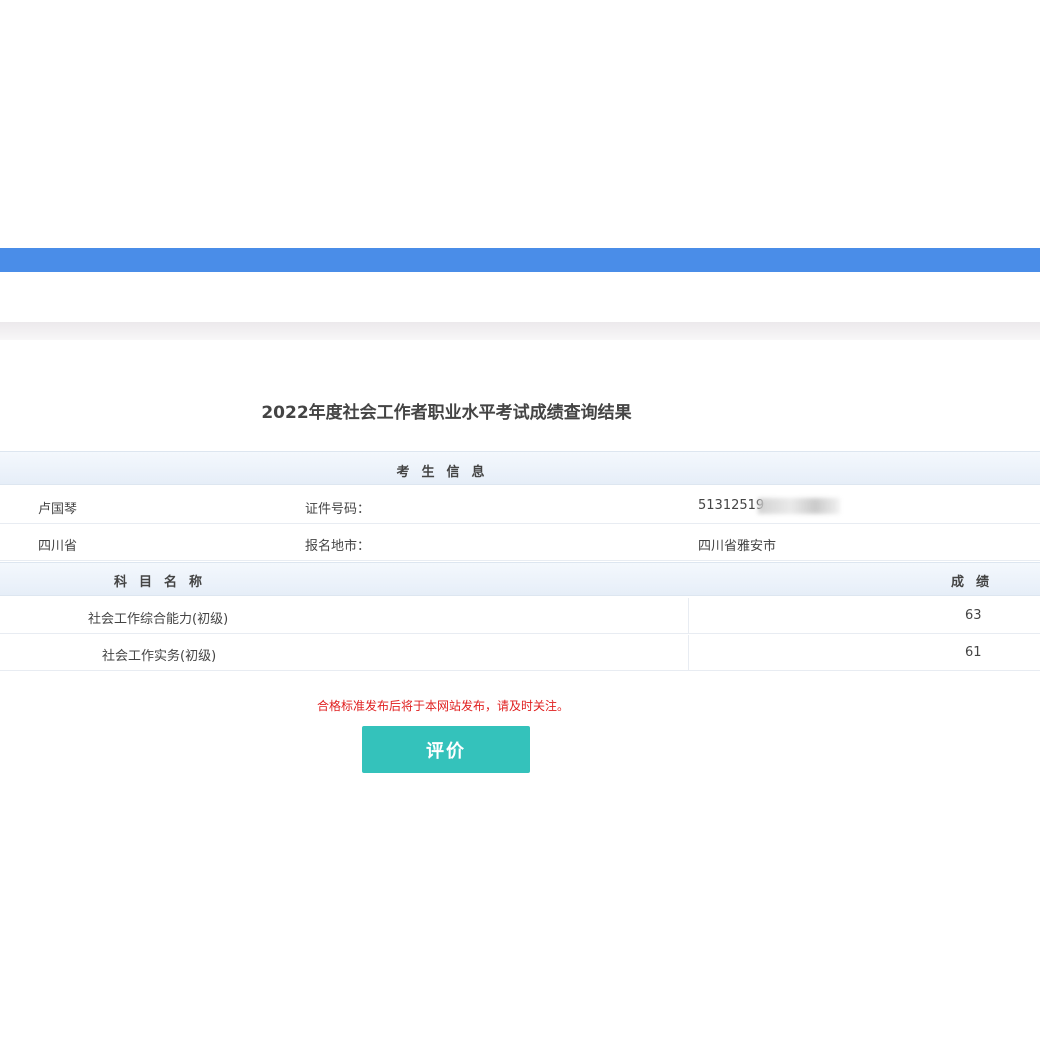 The height and width of the screenshot is (1040, 1040). I want to click on top-nav-bar, so click(520, 260).